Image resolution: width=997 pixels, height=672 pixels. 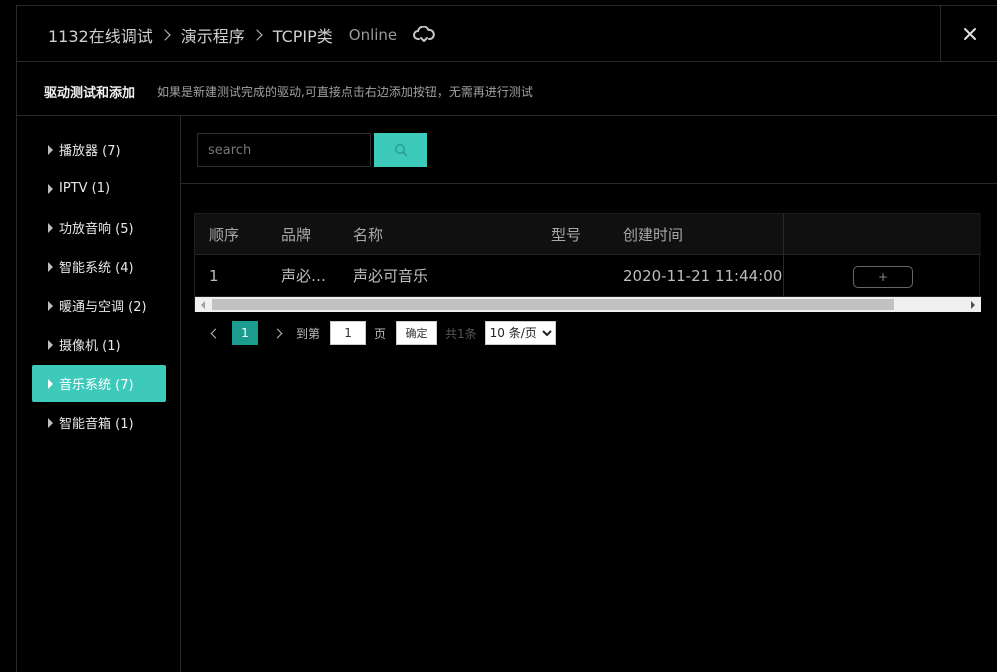 What do you see at coordinates (213, 35) in the screenshot?
I see `breadcrumb-item-program: 演示程序` at bounding box center [213, 35].